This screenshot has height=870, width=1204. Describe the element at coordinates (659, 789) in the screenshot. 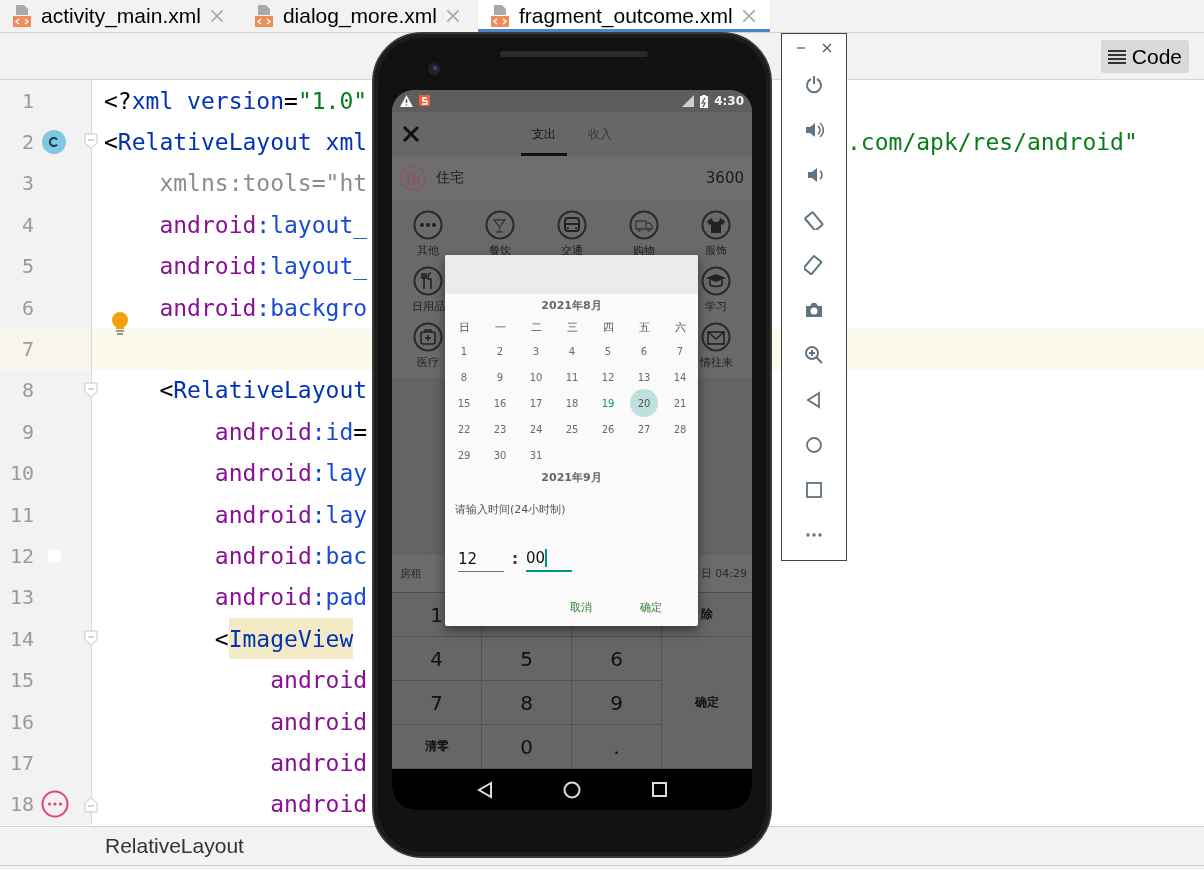

I see `overview-icon` at that location.